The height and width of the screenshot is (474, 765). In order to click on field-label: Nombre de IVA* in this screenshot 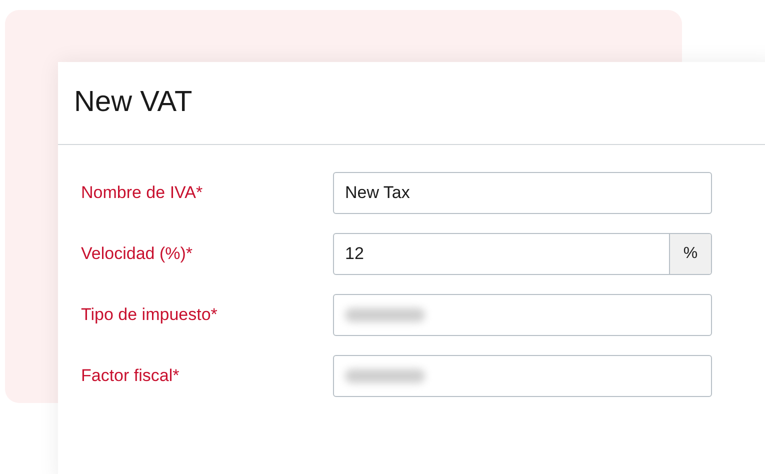, I will do `click(142, 193)`.